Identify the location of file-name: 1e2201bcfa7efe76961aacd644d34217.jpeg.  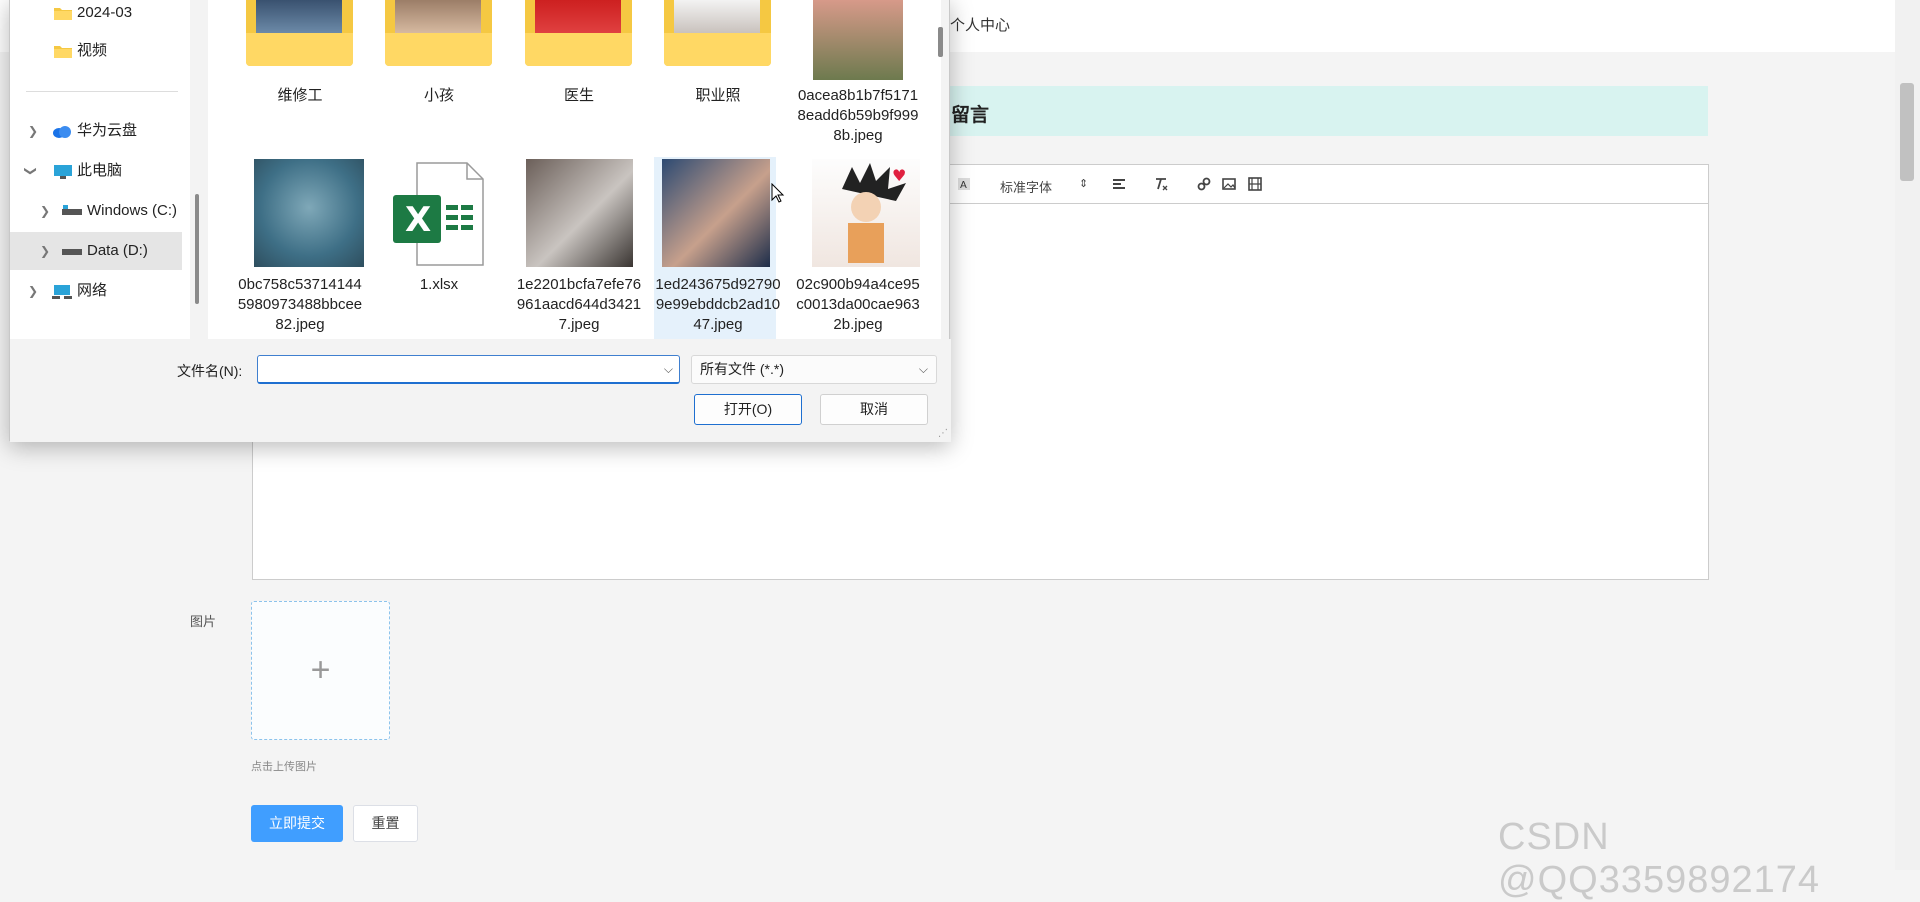
(579, 304).